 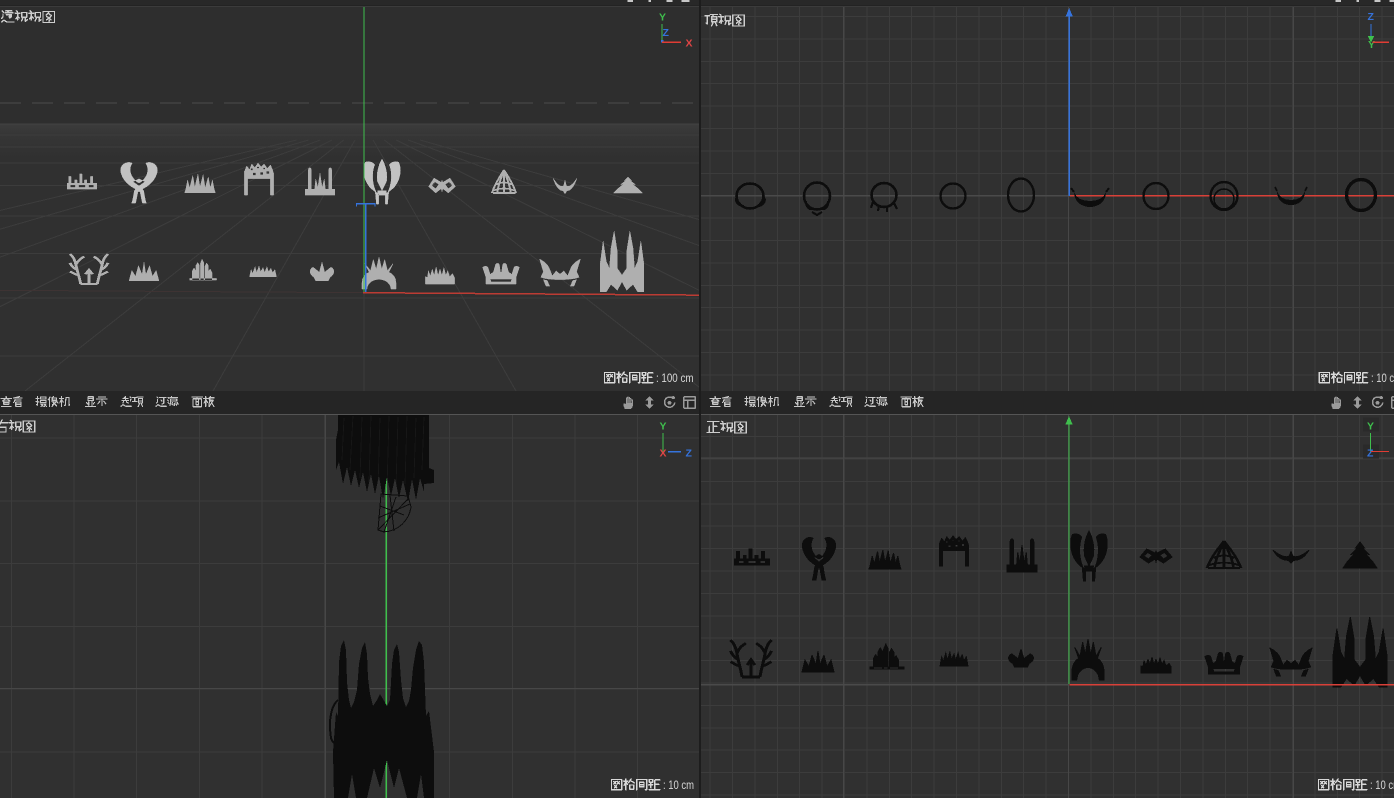 What do you see at coordinates (675, 378) in the screenshot?
I see `svg-text:: 100 cm: : 100 cm` at bounding box center [675, 378].